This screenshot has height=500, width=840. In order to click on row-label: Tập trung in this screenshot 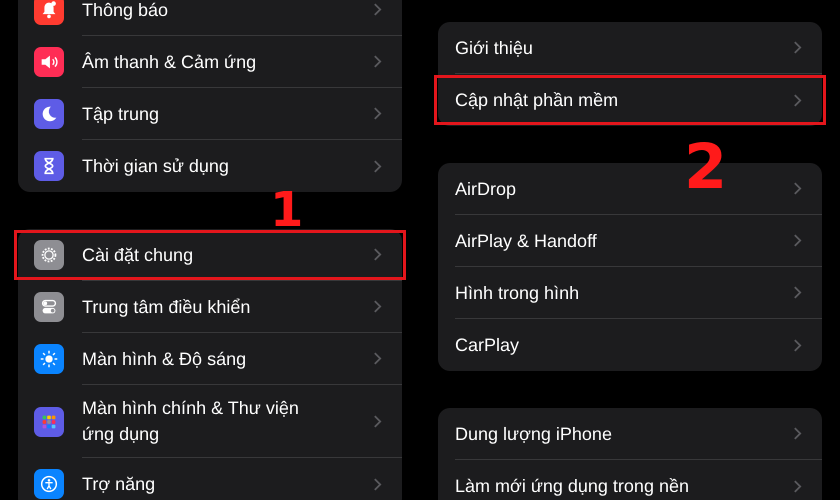, I will do `click(121, 114)`.